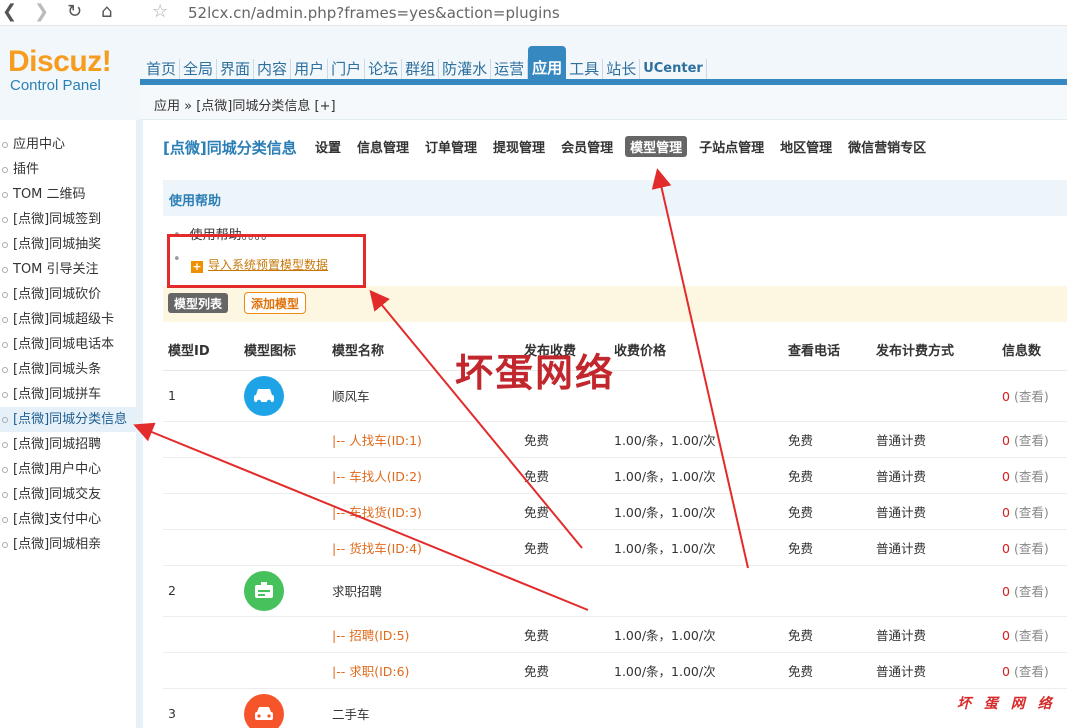  Describe the element at coordinates (41, 12) in the screenshot. I see `forward-icon: ❯` at that location.